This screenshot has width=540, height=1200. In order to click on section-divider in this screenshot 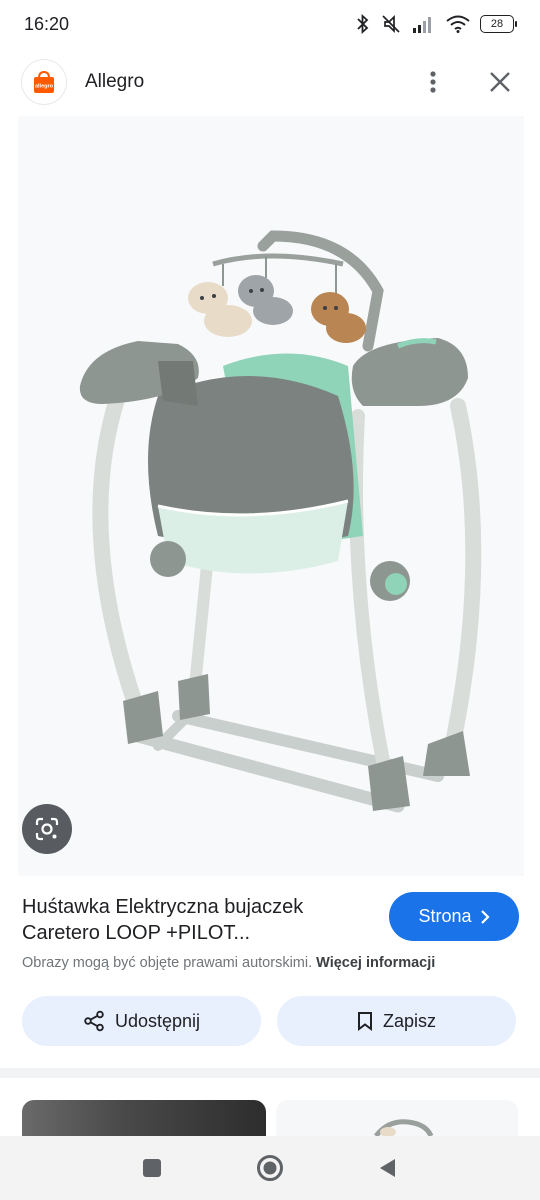, I will do `click(270, 1073)`.